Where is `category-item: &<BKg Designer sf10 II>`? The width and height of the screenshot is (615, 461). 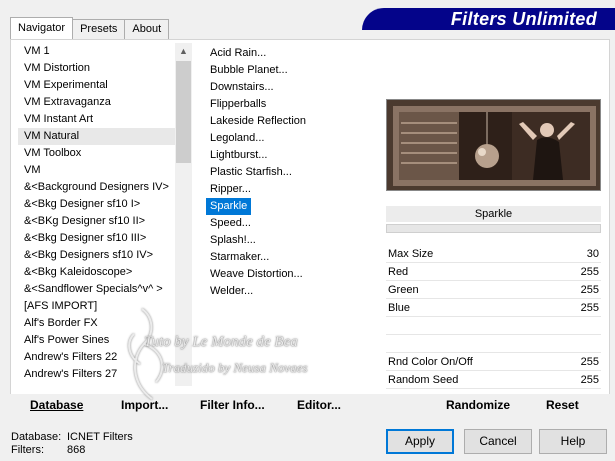
category-item: &<BKg Designer sf10 II> is located at coordinates (92, 221).